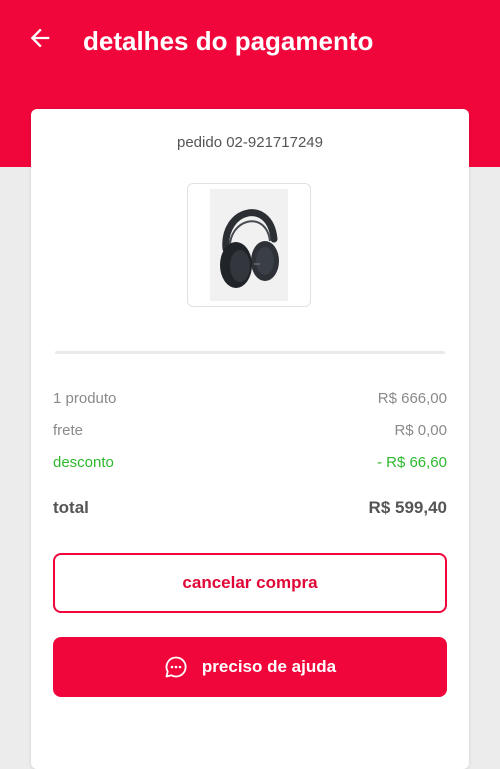  I want to click on summary-row-products: 1 produto R$ 666,00, so click(250, 399).